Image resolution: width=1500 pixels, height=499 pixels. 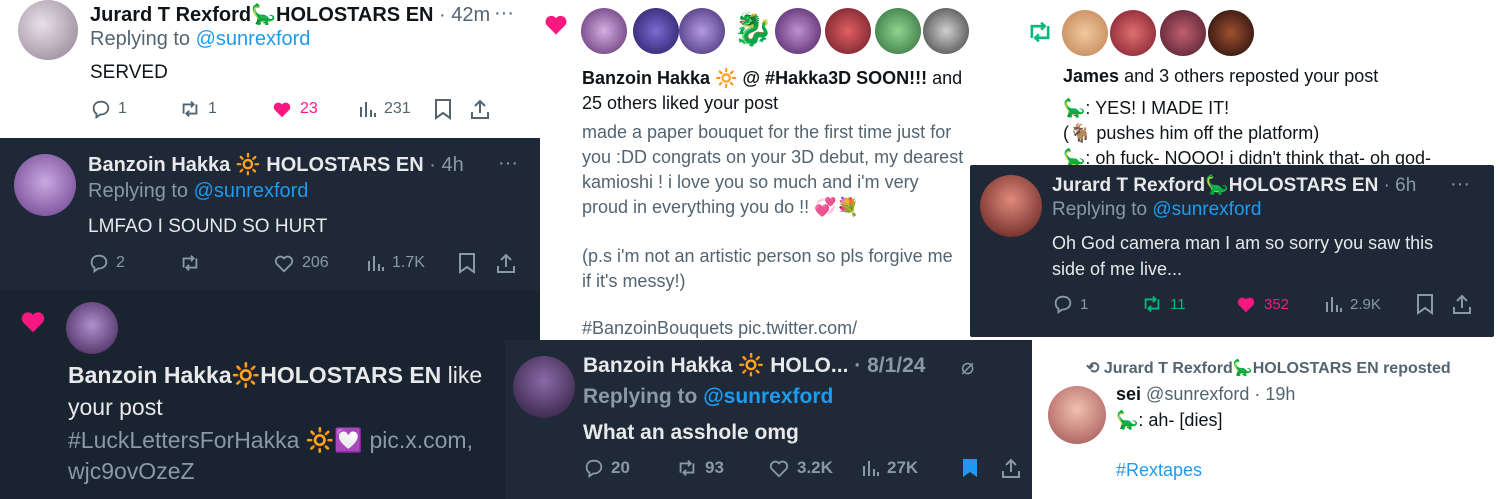 What do you see at coordinates (594, 469) in the screenshot?
I see `reply-icon` at bounding box center [594, 469].